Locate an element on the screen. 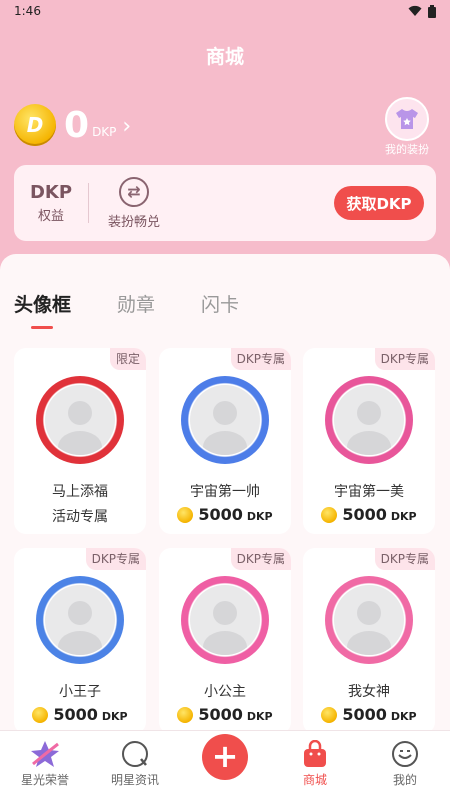 Image resolution: width=450 pixels, height=800 pixels. category-tabs: 头像框 勋章 闪卡 is located at coordinates (149, 309).